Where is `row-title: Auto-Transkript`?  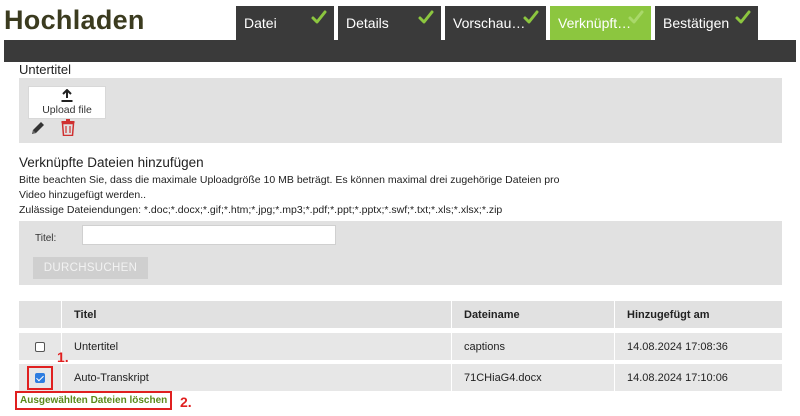 row-title: Auto-Transkript is located at coordinates (256, 377).